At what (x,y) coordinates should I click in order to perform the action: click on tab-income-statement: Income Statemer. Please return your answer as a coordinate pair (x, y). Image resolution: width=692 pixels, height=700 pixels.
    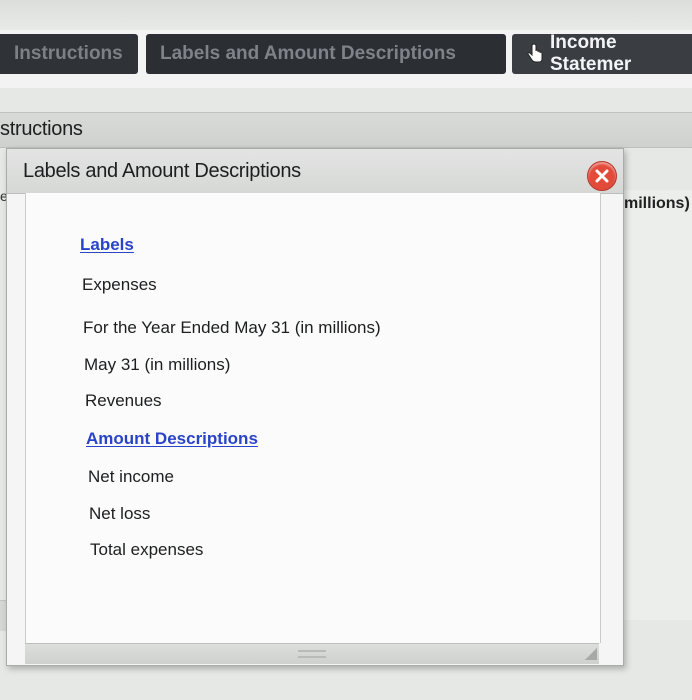
    Looking at the image, I should click on (602, 53).